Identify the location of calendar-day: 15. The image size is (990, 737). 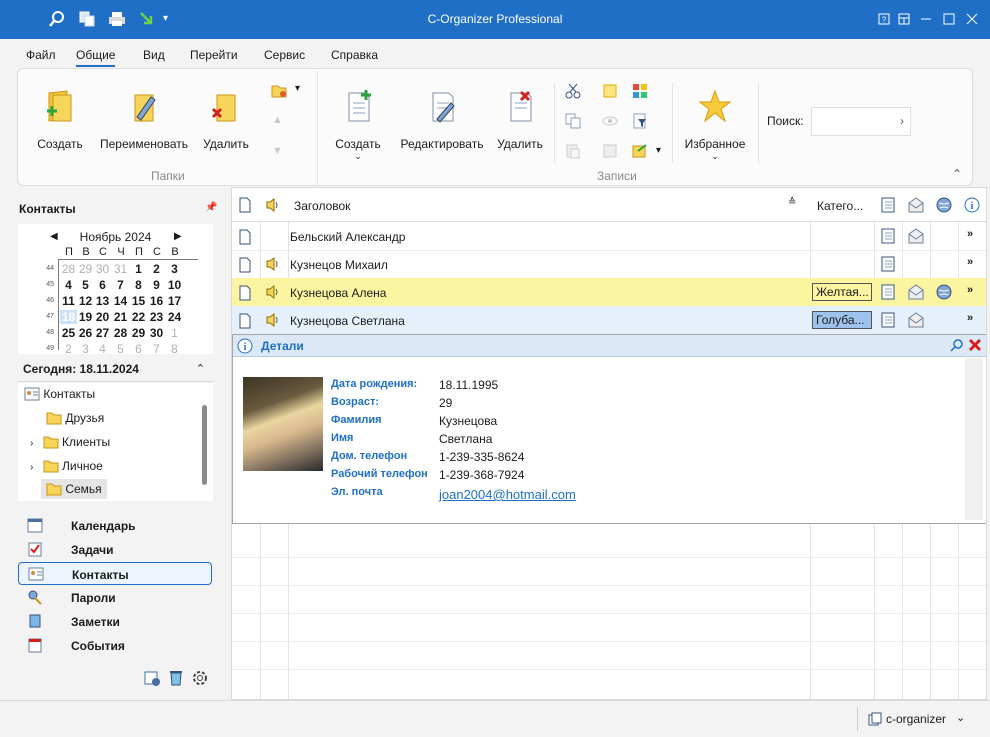
(138, 301).